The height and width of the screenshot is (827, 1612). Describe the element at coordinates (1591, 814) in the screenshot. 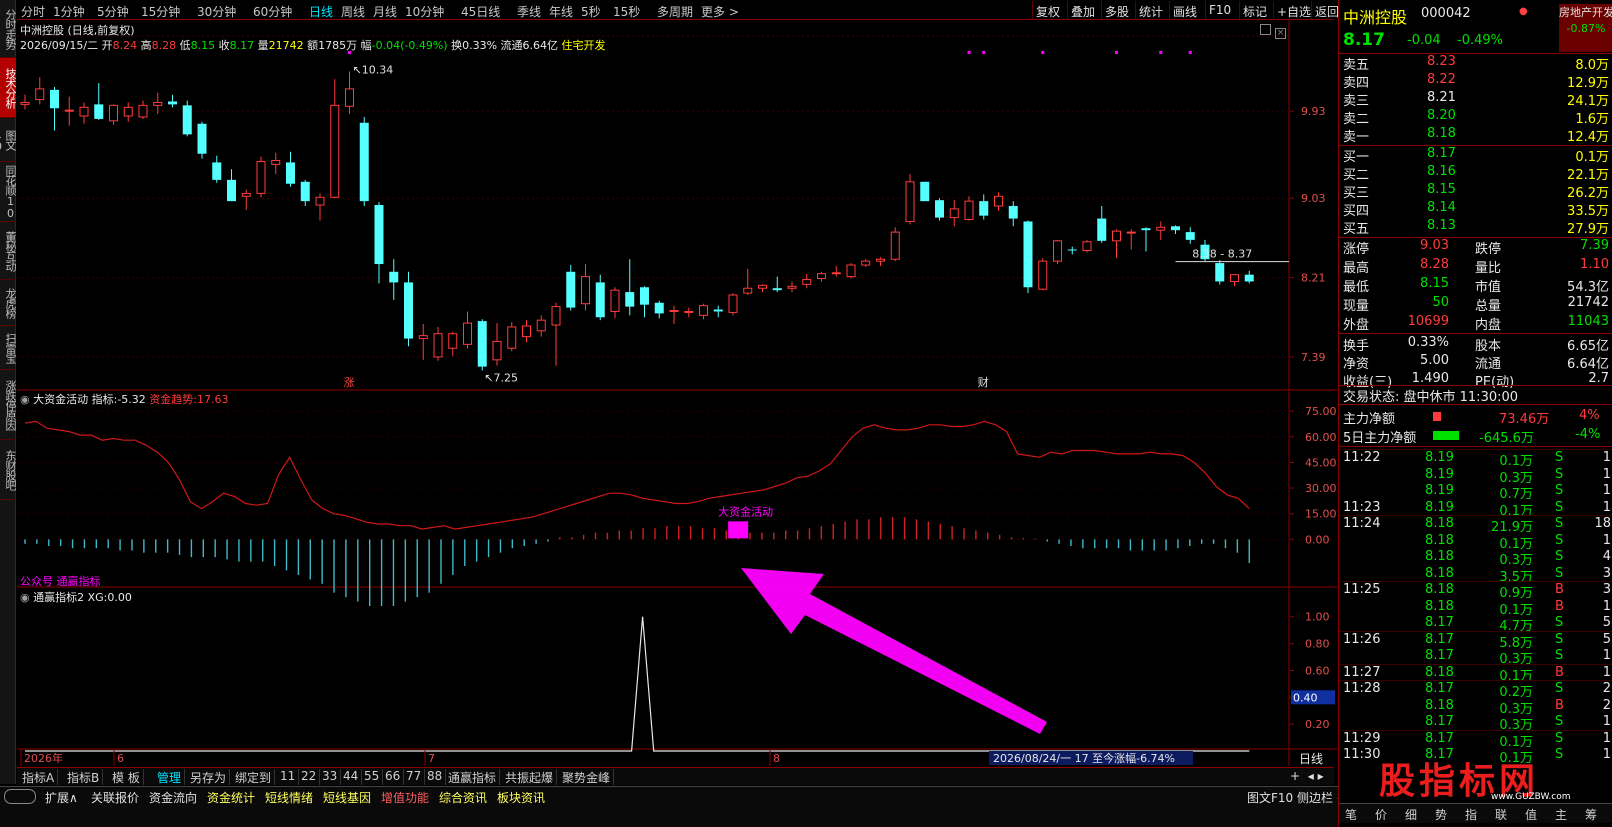

I see `tick-tab-8: 筹` at that location.